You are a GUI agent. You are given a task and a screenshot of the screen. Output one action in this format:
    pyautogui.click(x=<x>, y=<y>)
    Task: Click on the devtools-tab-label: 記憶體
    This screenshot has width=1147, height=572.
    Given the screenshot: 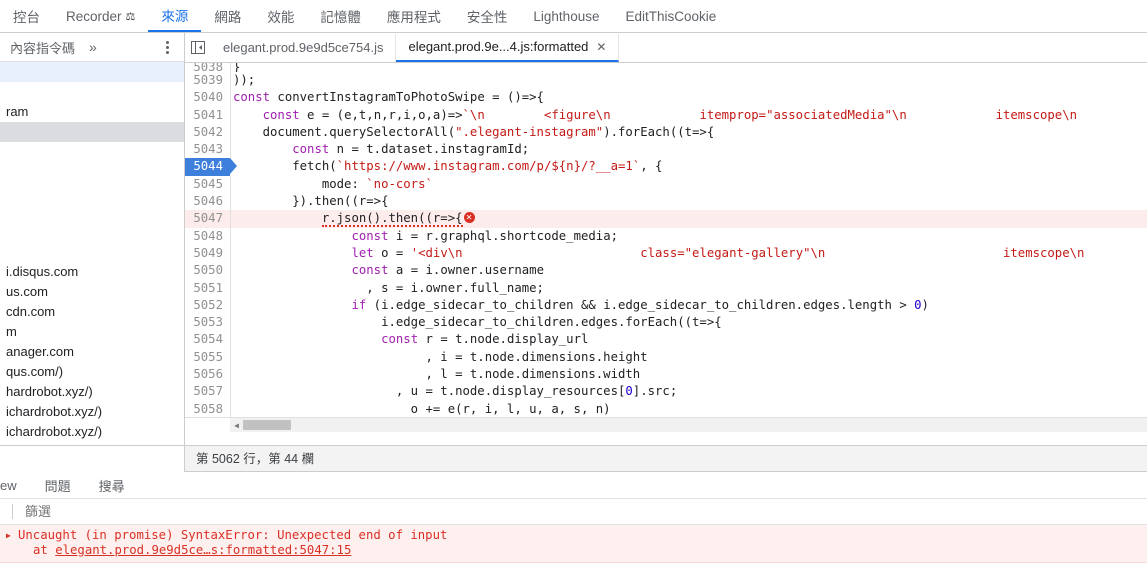 What is the action you would take?
    pyautogui.click(x=340, y=17)
    